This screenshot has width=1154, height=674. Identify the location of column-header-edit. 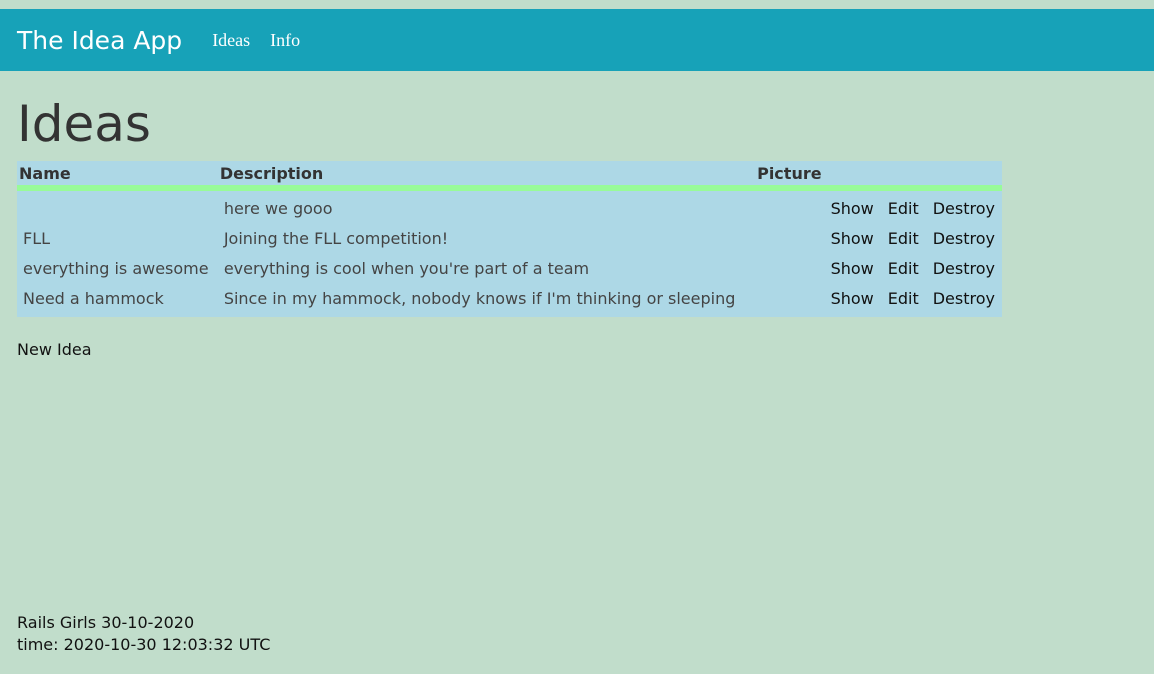
(903, 176).